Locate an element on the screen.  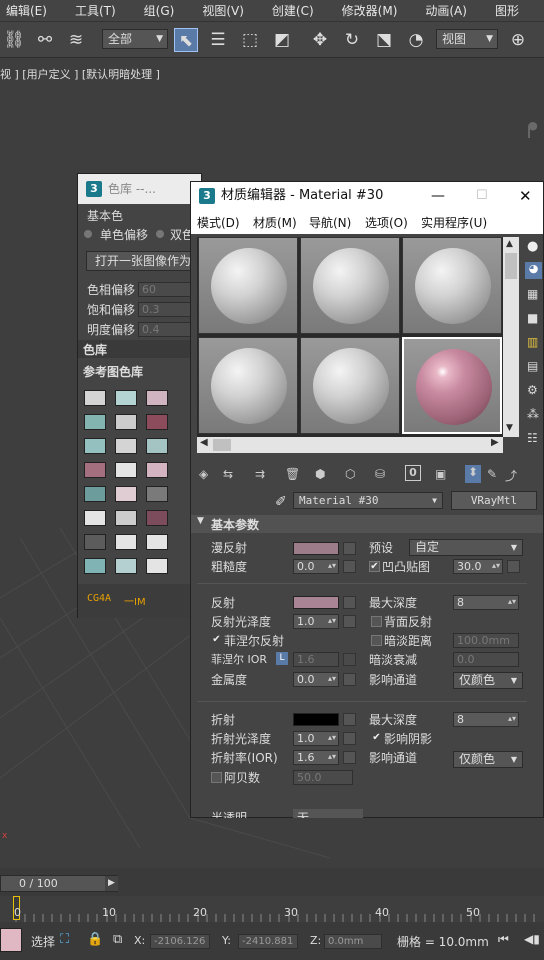
rotate-icon: ↻ is located at coordinates (352, 40).